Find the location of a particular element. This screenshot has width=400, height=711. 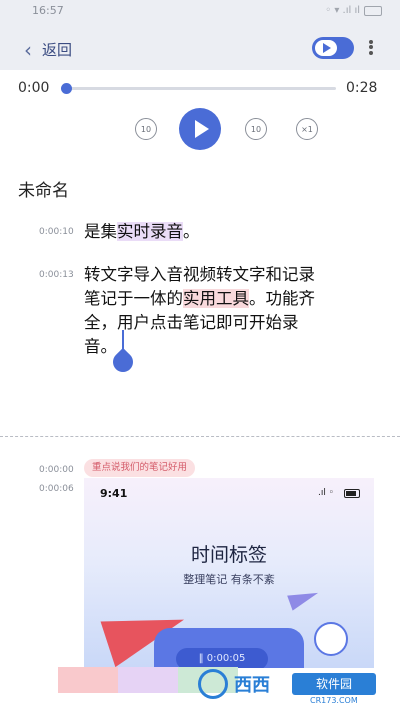

status-signal: ◦ ▾ .ıl ıl is located at coordinates (342, 10).